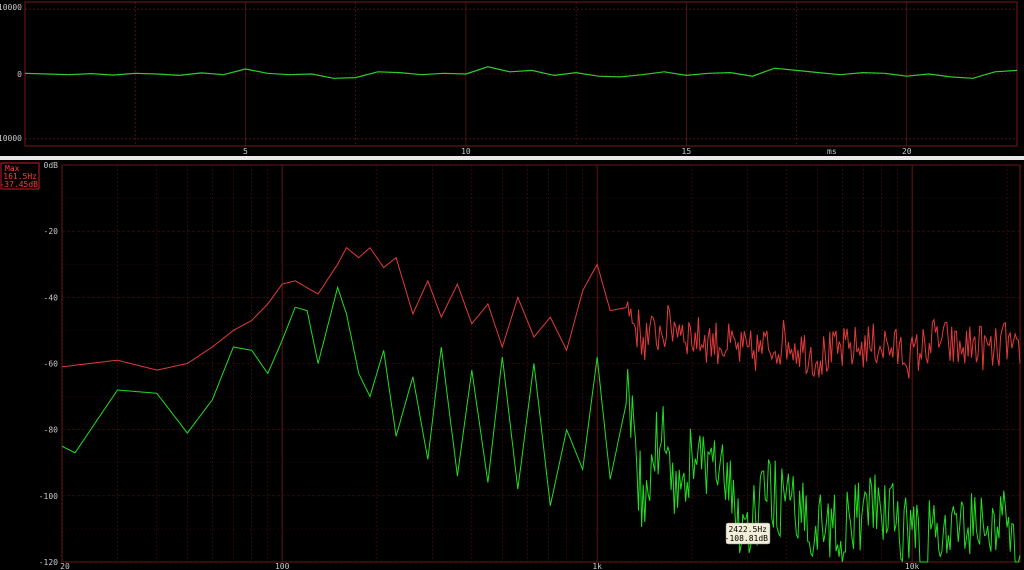 This screenshot has width=1024, height=570. What do you see at coordinates (577, 151) in the screenshot?
I see `waveform-x-ticks: 5 10 15 ms 20` at bounding box center [577, 151].